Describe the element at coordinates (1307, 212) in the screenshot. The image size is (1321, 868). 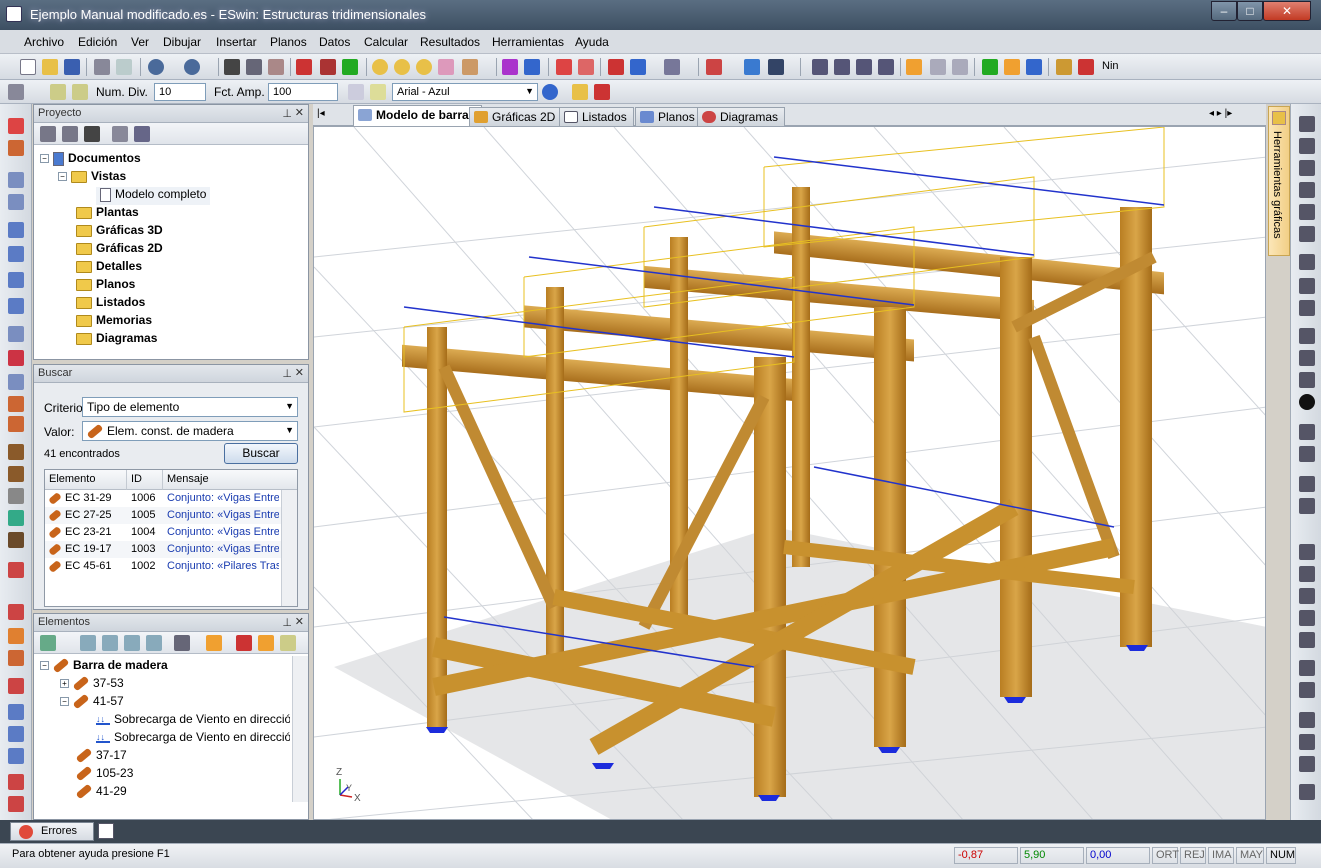
I see `array-icon` at that location.